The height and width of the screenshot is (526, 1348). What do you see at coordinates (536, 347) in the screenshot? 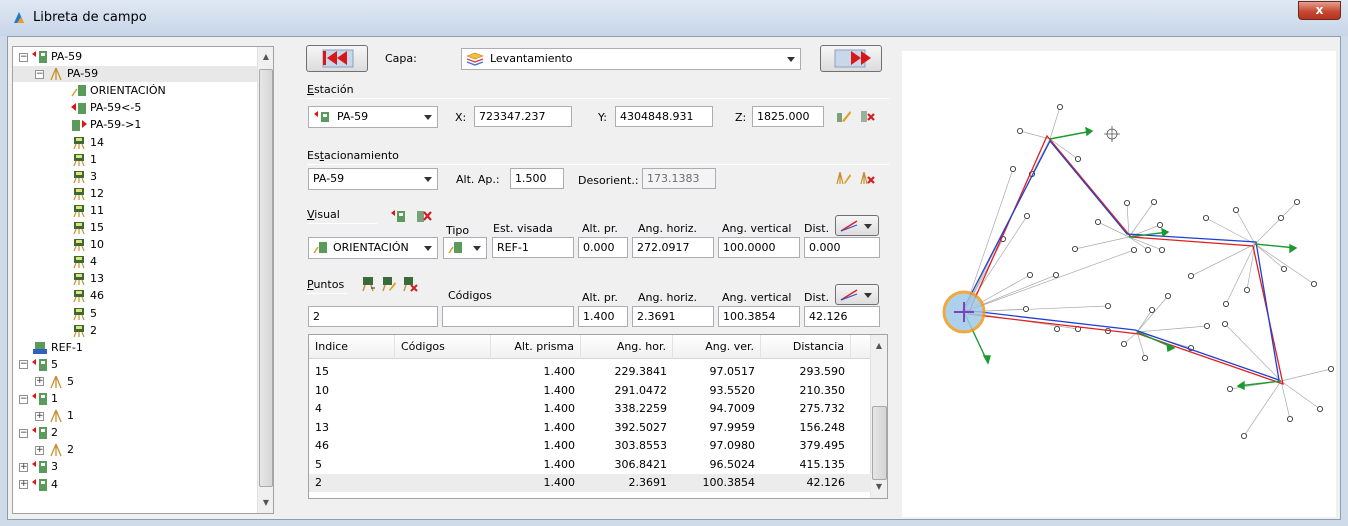
I see `column-header: Alt. prisma` at bounding box center [536, 347].